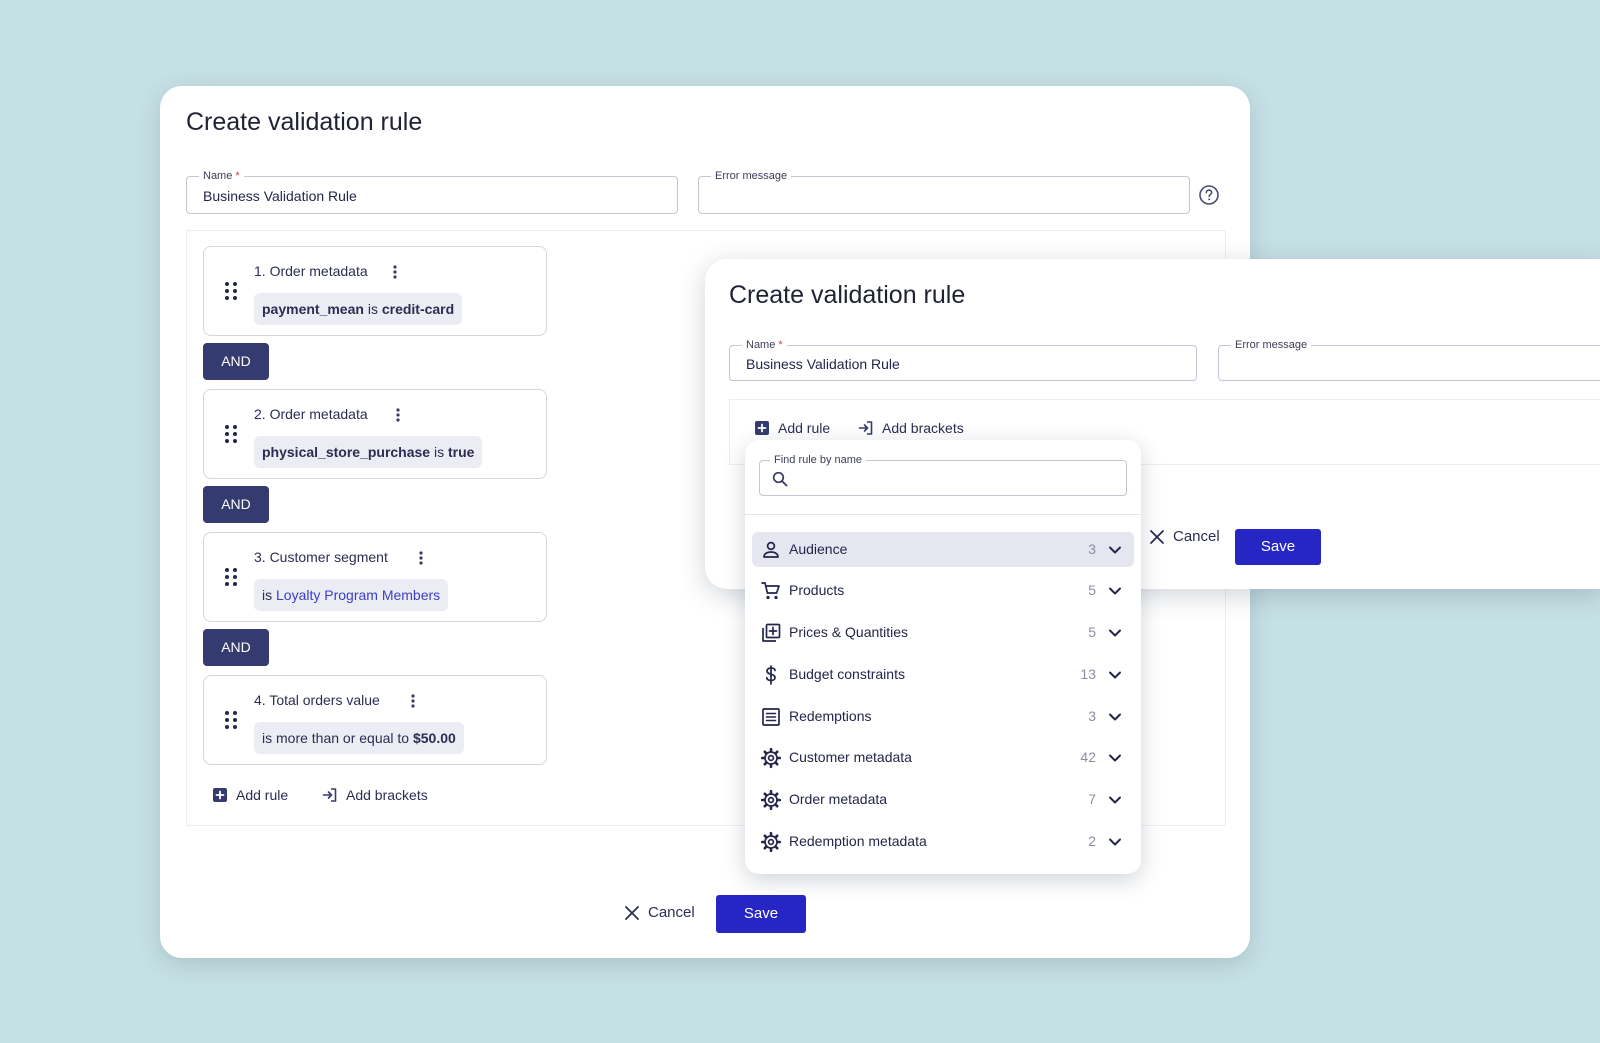 The width and height of the screenshot is (1600, 1043). I want to click on category-customer-metadata: Customer metadata 42, so click(943, 757).